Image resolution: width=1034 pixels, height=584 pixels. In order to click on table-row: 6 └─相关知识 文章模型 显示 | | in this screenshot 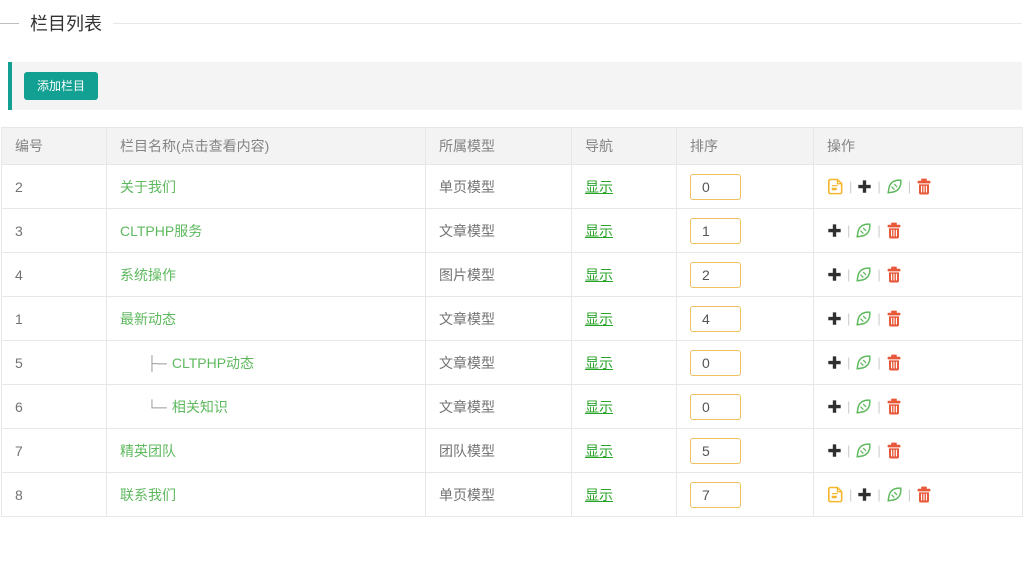, I will do `click(512, 406)`.